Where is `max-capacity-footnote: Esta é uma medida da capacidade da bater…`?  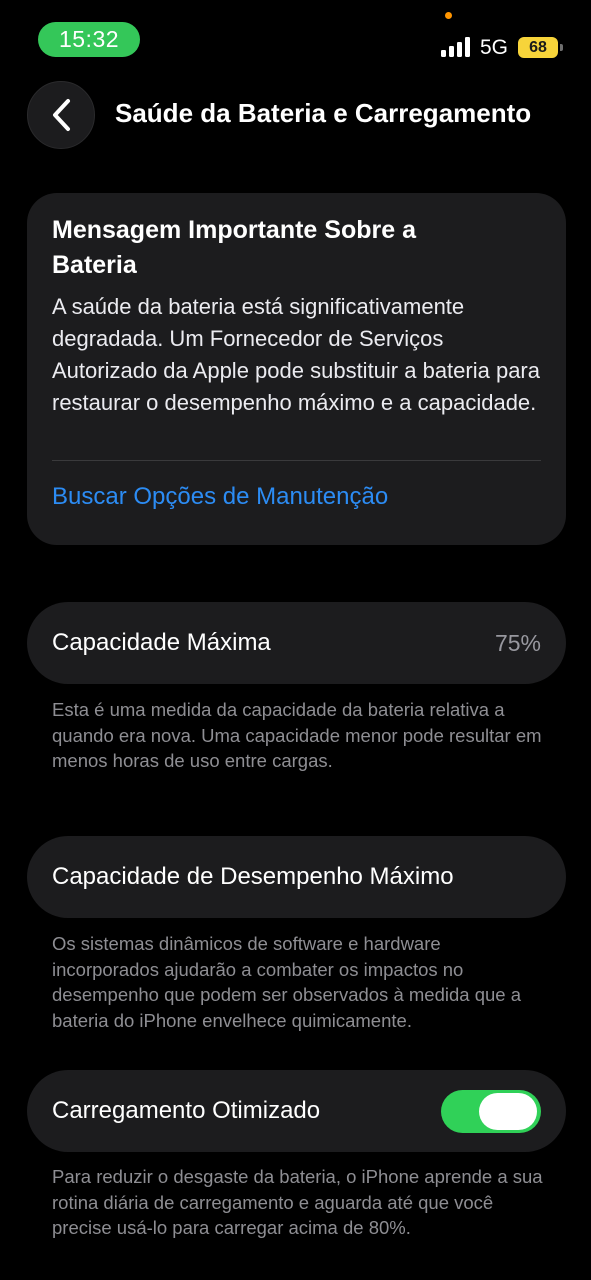
max-capacity-footnote: Esta é uma medida da capacidade da bater… is located at coordinates (297, 735).